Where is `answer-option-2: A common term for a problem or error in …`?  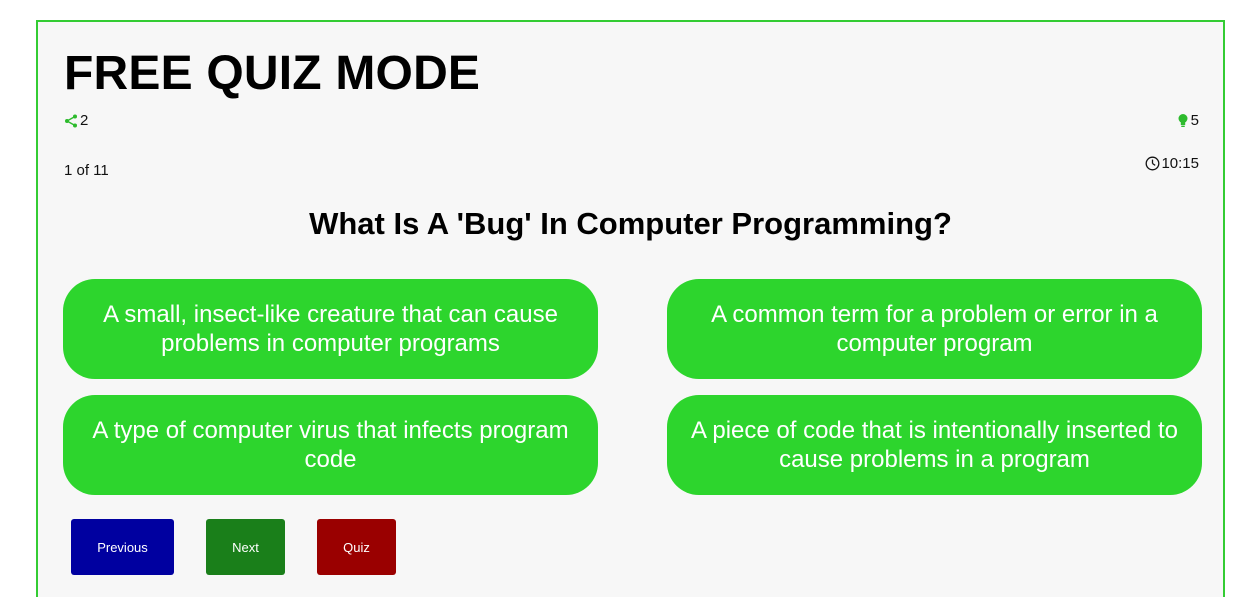 answer-option-2: A common term for a problem or error in … is located at coordinates (934, 329).